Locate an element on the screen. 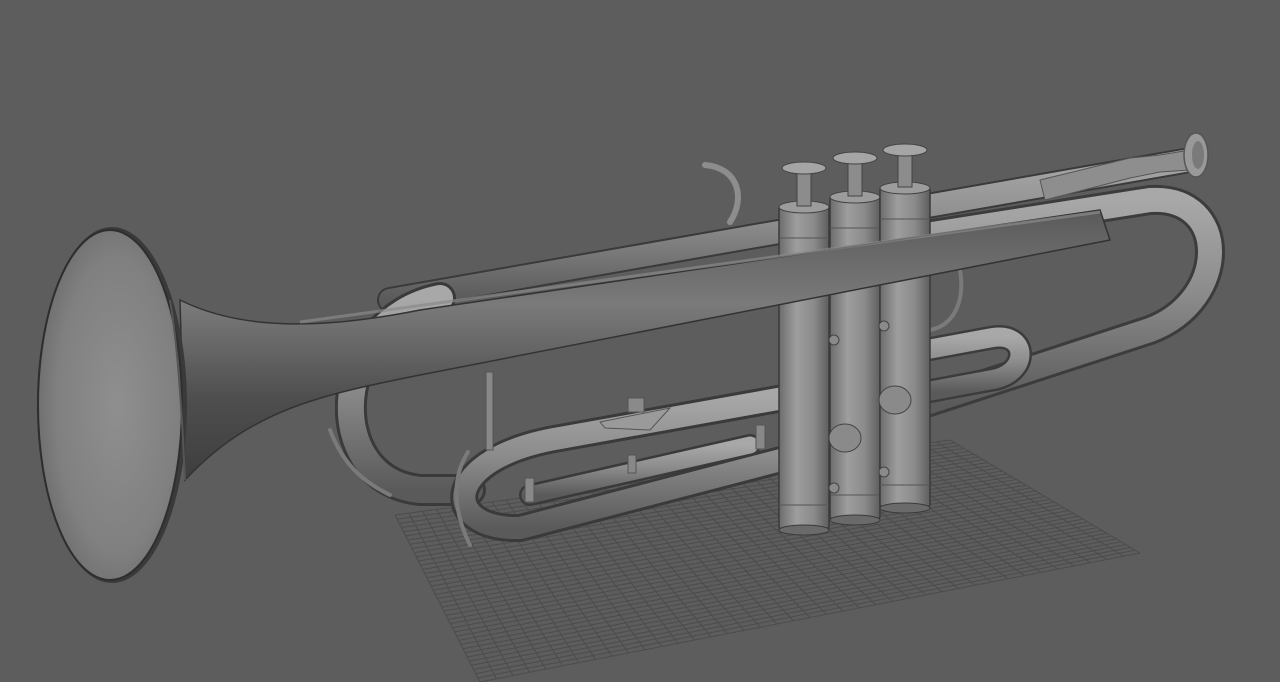 The width and height of the screenshot is (1280, 682). bell-flare is located at coordinates (112, 405).